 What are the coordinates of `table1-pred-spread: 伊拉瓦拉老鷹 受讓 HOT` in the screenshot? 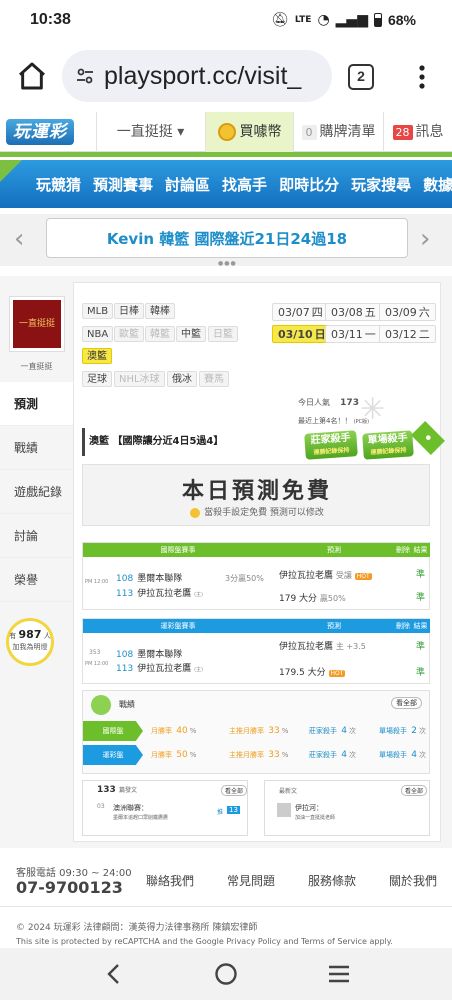 It's located at (325, 576).